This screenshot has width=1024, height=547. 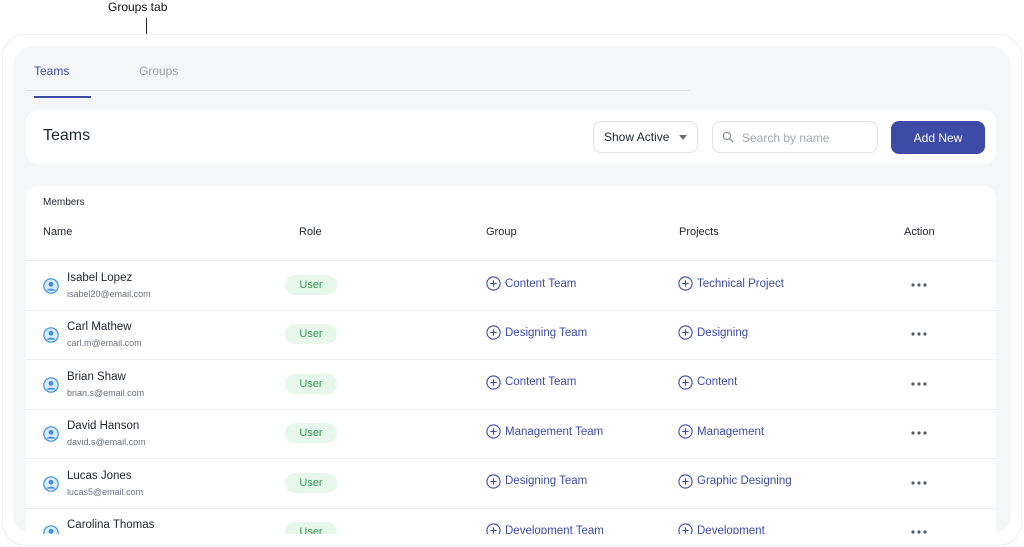 I want to click on tab-groups-label: Groups, so click(x=159, y=71).